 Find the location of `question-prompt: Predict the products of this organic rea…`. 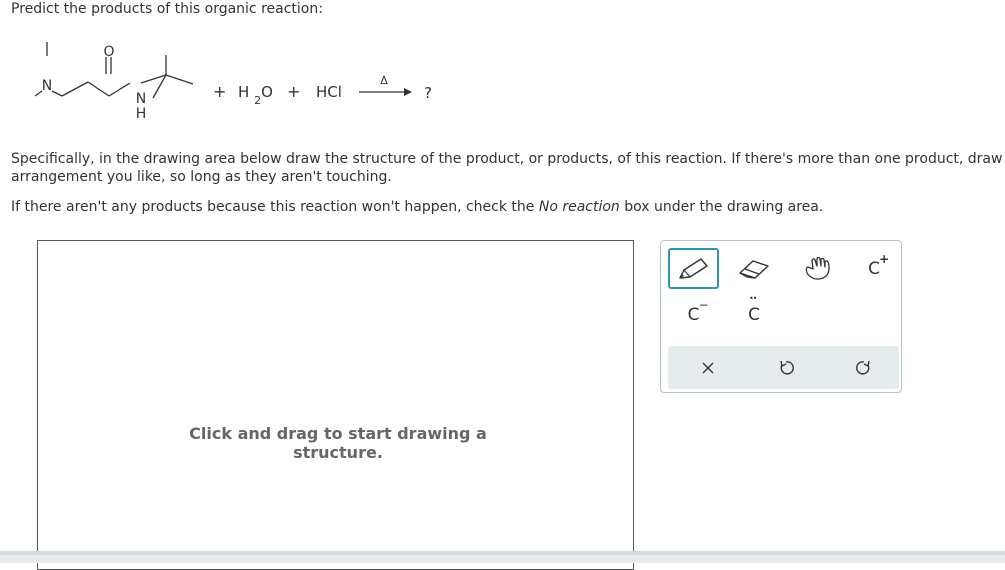

question-prompt: Predict the products of this organic rea… is located at coordinates (167, 9).